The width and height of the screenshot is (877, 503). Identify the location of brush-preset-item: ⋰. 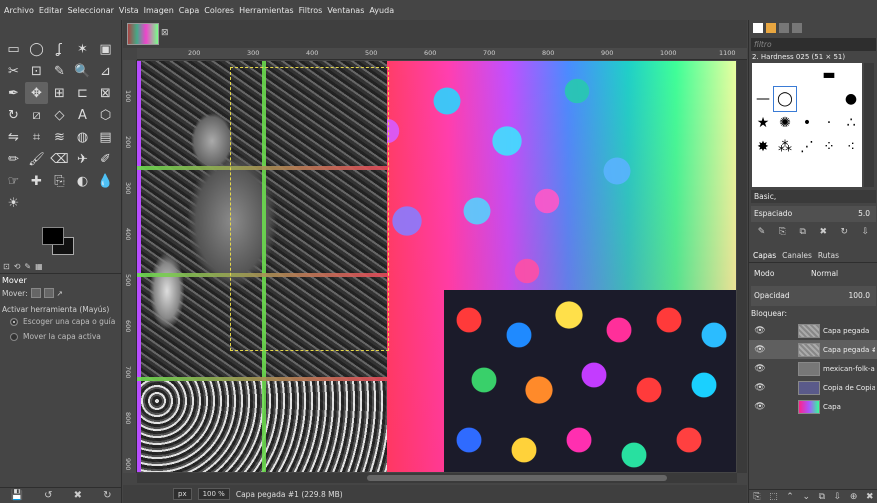
(807, 147).